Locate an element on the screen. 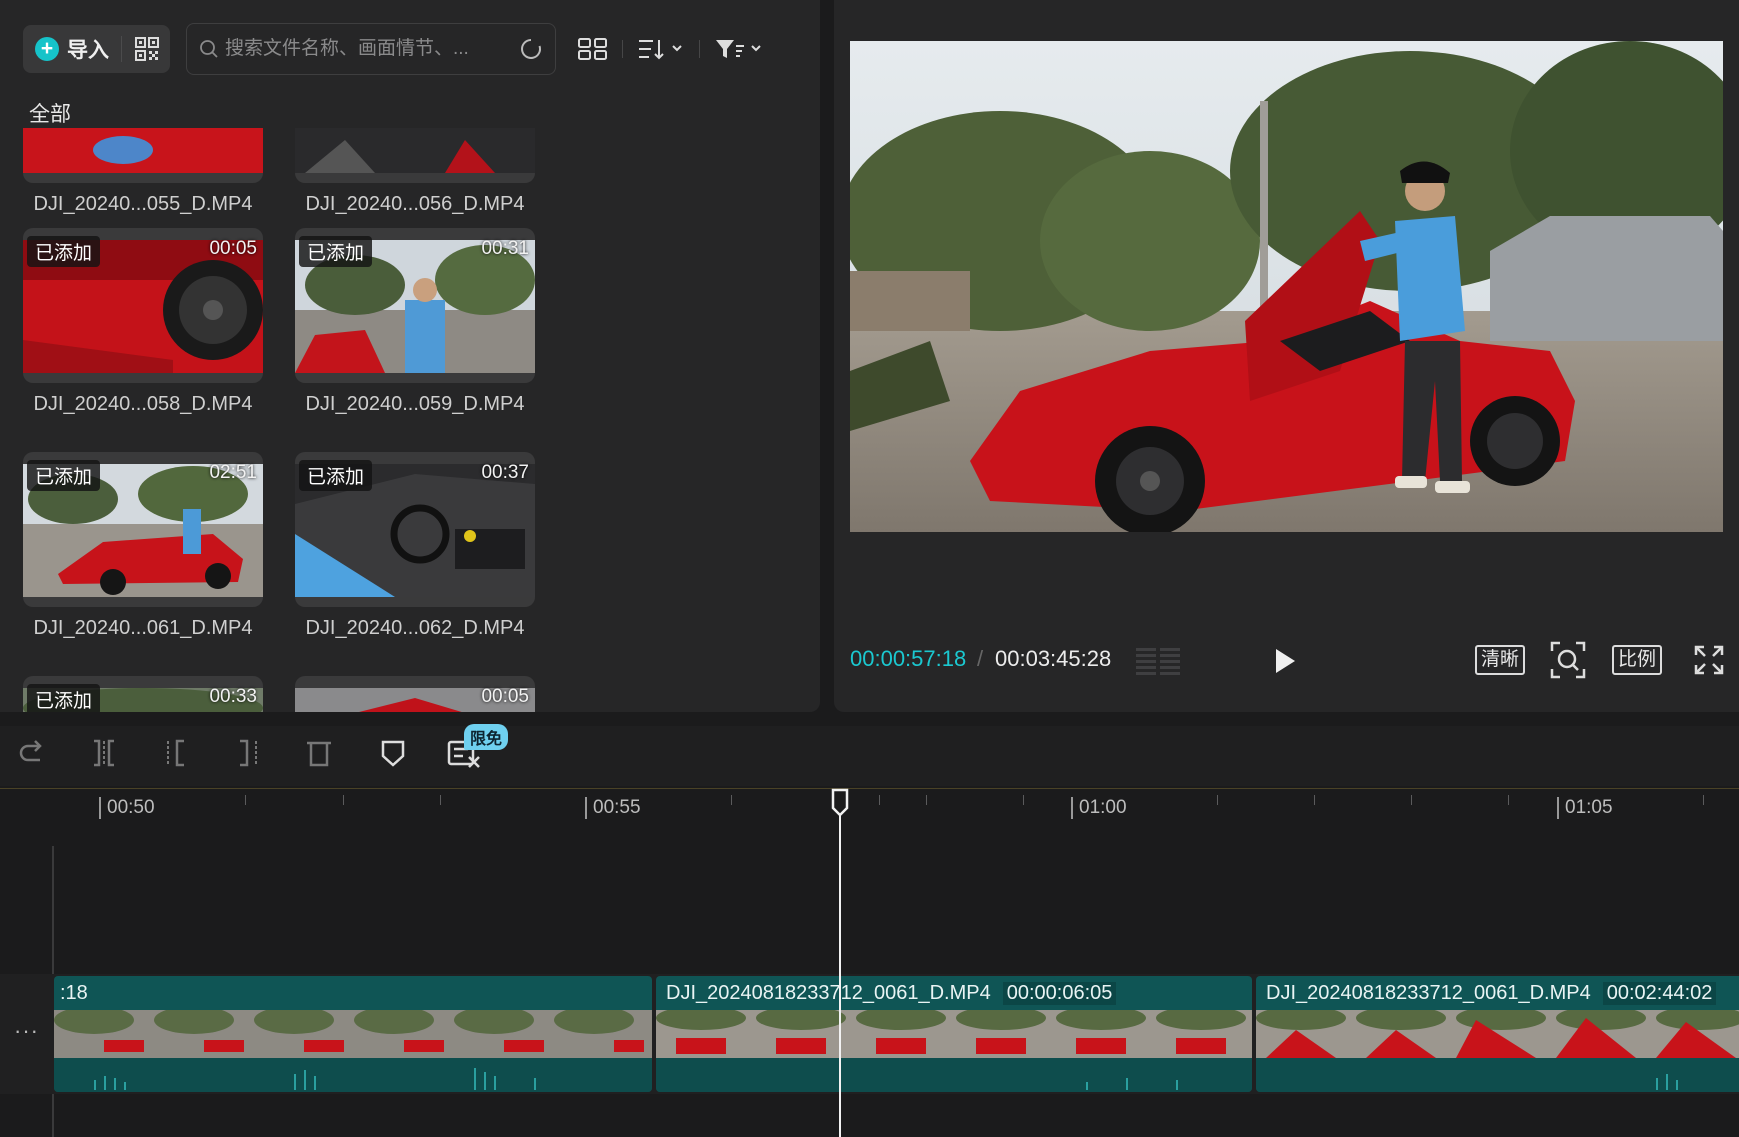  total-time: 00:03:45:28 is located at coordinates (1053, 658).